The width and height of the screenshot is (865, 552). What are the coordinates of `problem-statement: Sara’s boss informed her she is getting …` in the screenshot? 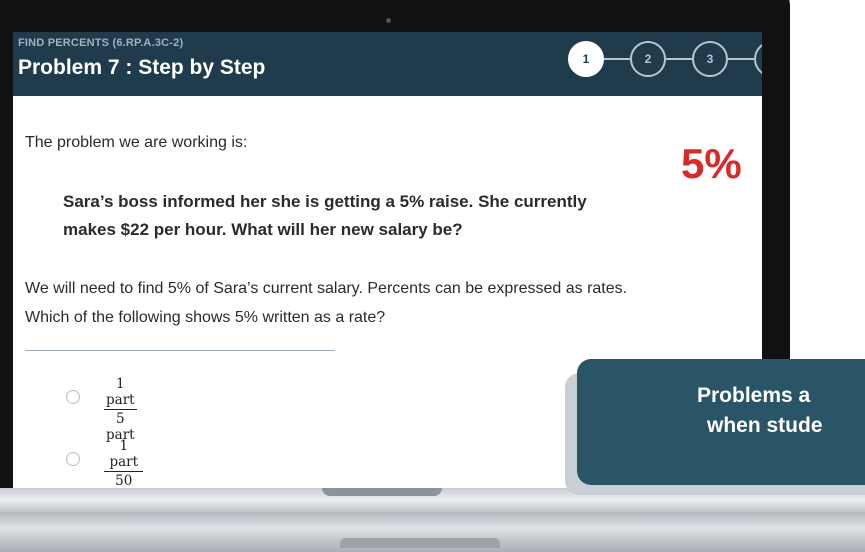 It's located at (383, 216).